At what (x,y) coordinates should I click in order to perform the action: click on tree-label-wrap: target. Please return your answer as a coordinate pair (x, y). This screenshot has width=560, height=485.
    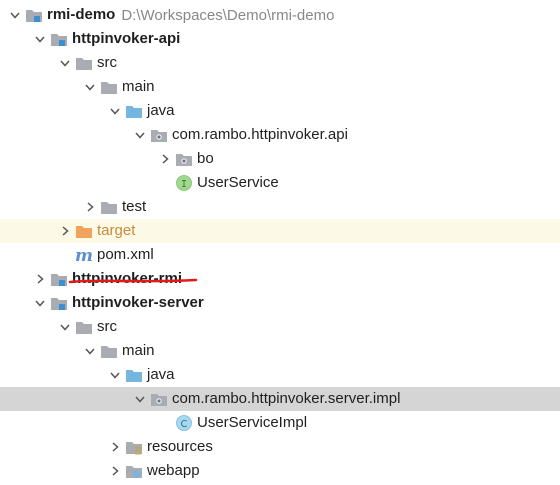
    Looking at the image, I should click on (116, 231).